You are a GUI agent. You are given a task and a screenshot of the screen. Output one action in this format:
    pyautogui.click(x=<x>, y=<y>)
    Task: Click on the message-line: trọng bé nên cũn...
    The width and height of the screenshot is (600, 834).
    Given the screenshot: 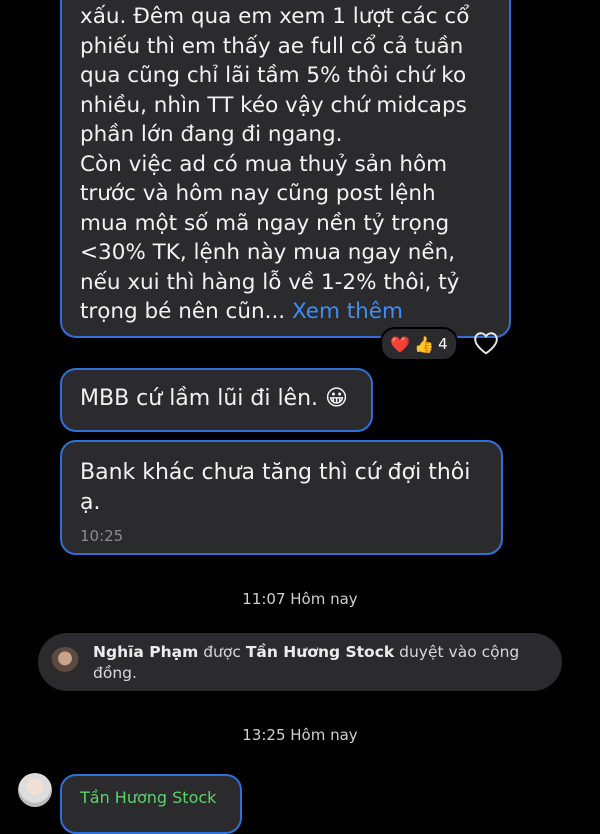 What is the action you would take?
    pyautogui.click(x=183, y=311)
    